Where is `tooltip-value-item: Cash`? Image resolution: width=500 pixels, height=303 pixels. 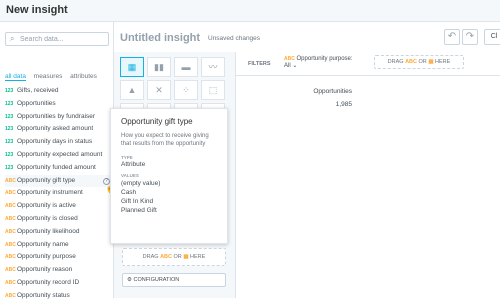
tooltip-value-item: Cash is located at coordinates (129, 192).